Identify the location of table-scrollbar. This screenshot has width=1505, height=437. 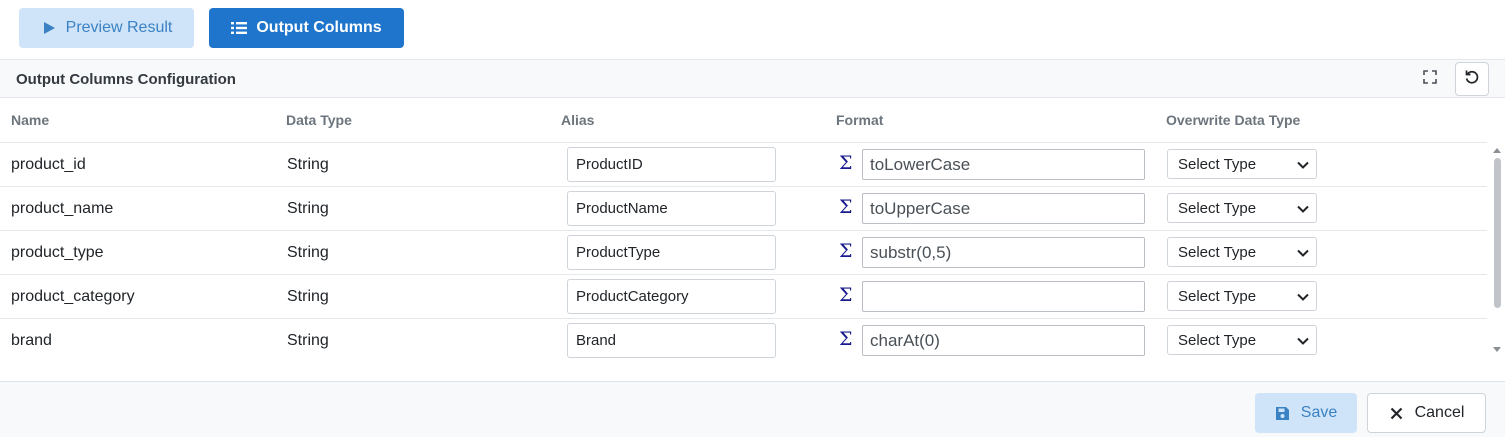
(1497, 254).